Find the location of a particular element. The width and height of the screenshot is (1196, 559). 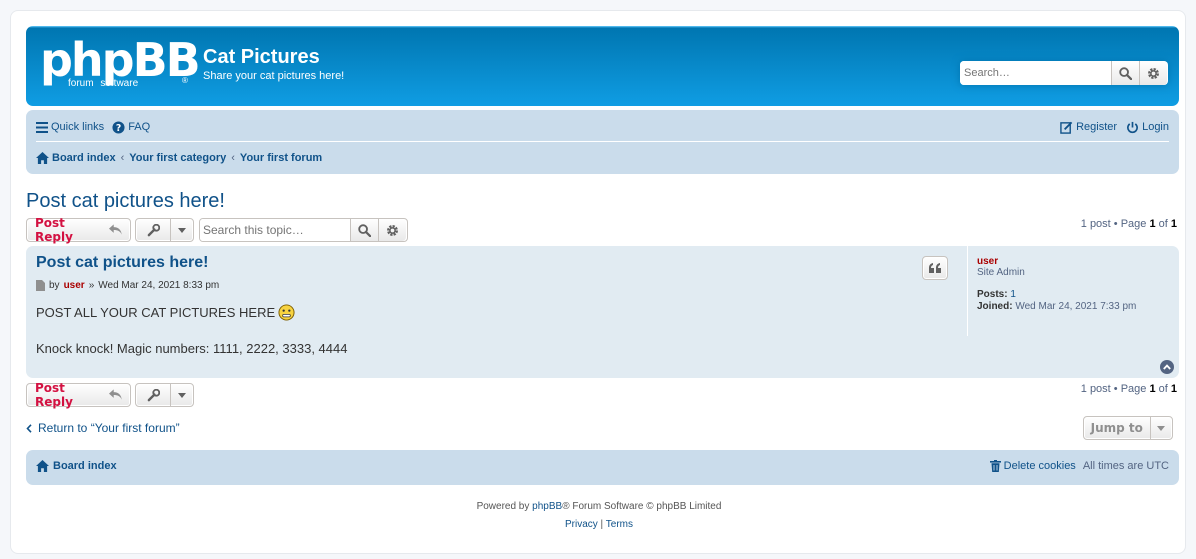

quote-button is located at coordinates (935, 268).